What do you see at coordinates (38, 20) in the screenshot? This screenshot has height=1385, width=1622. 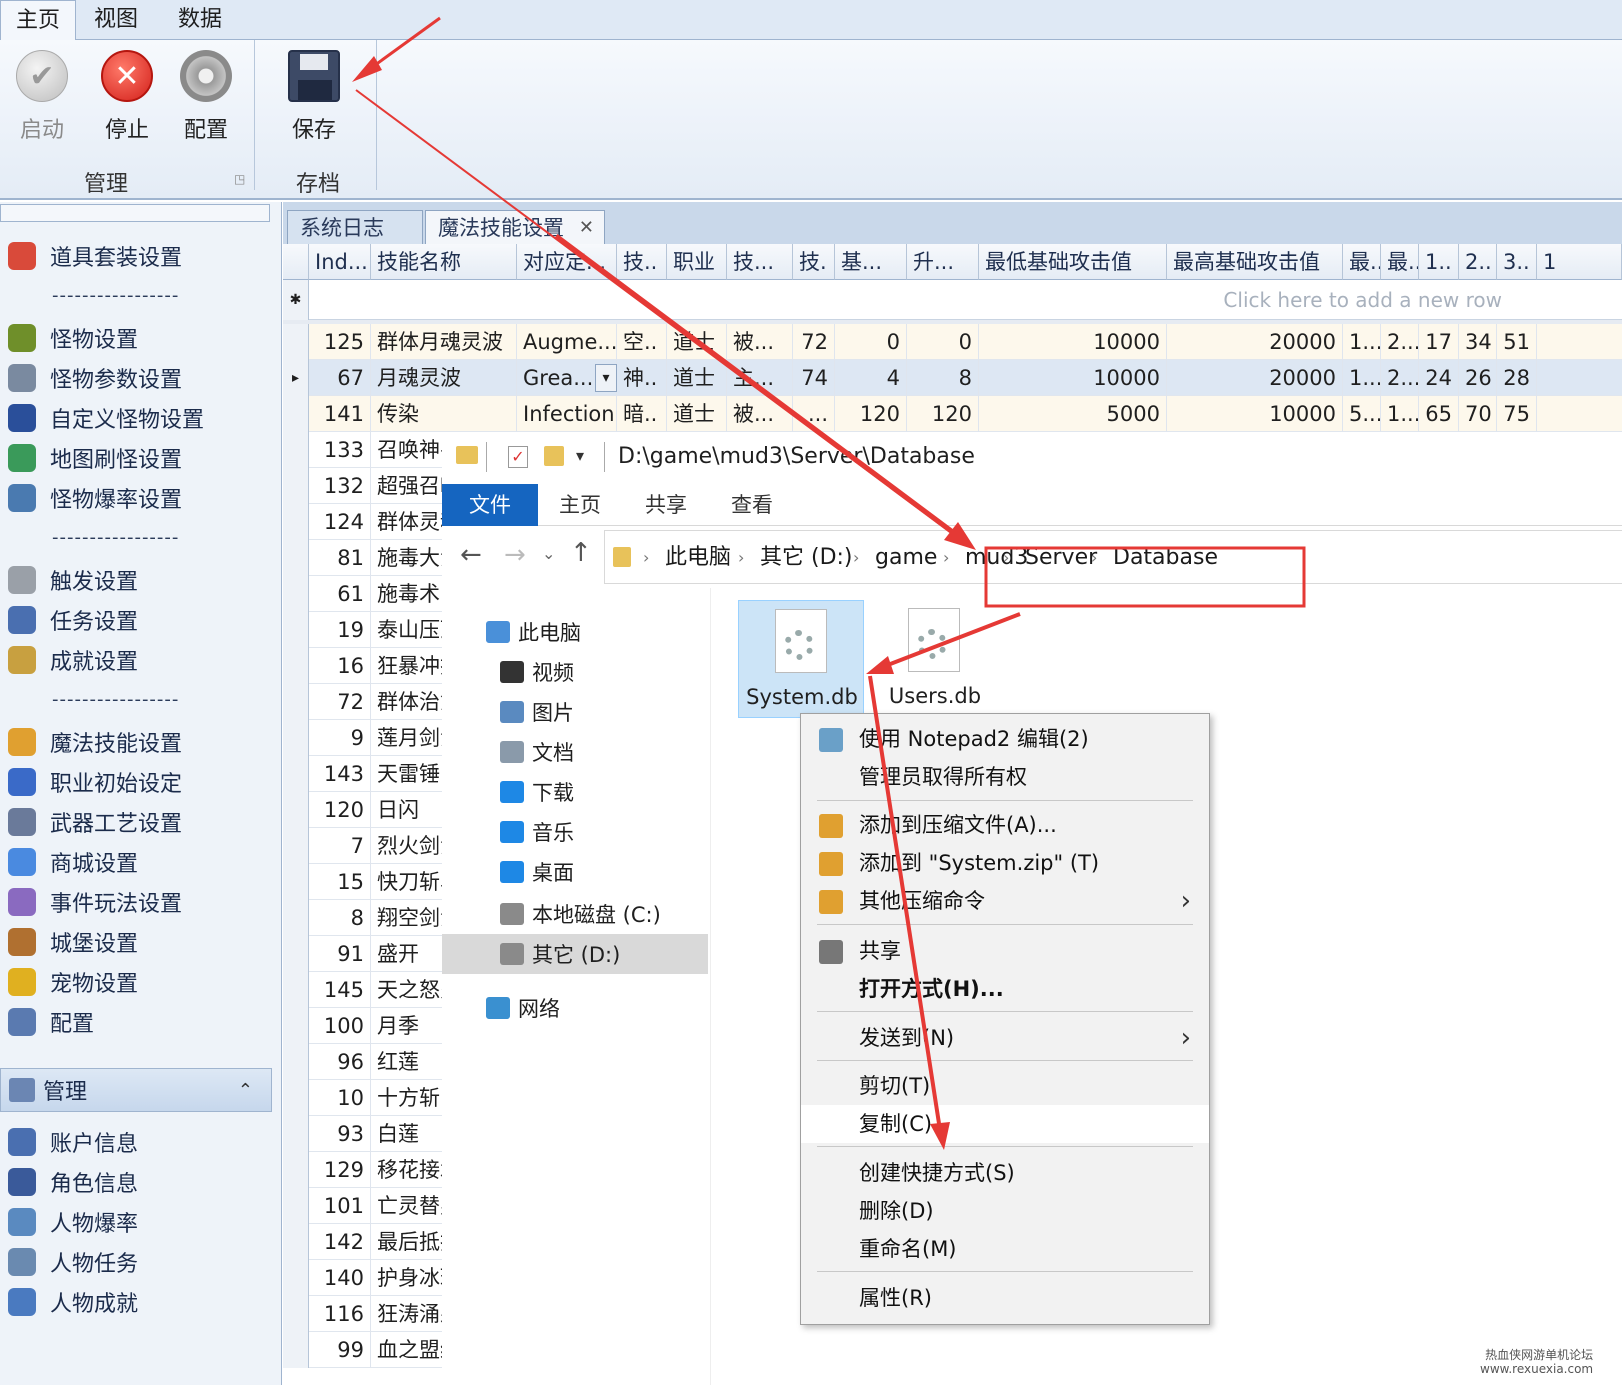 I see `ribbon-tab-home: 主页` at bounding box center [38, 20].